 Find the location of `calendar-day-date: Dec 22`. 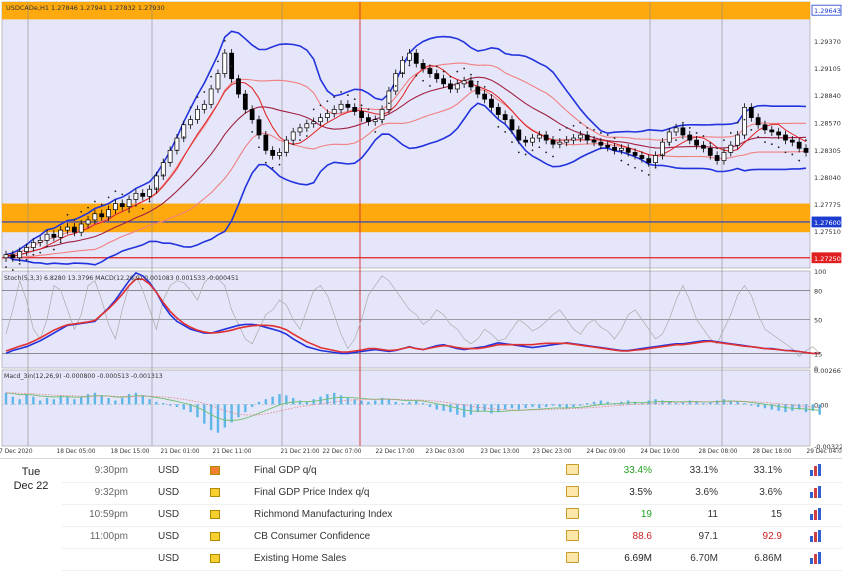

calendar-day-date: Dec 22 is located at coordinates (31, 486).